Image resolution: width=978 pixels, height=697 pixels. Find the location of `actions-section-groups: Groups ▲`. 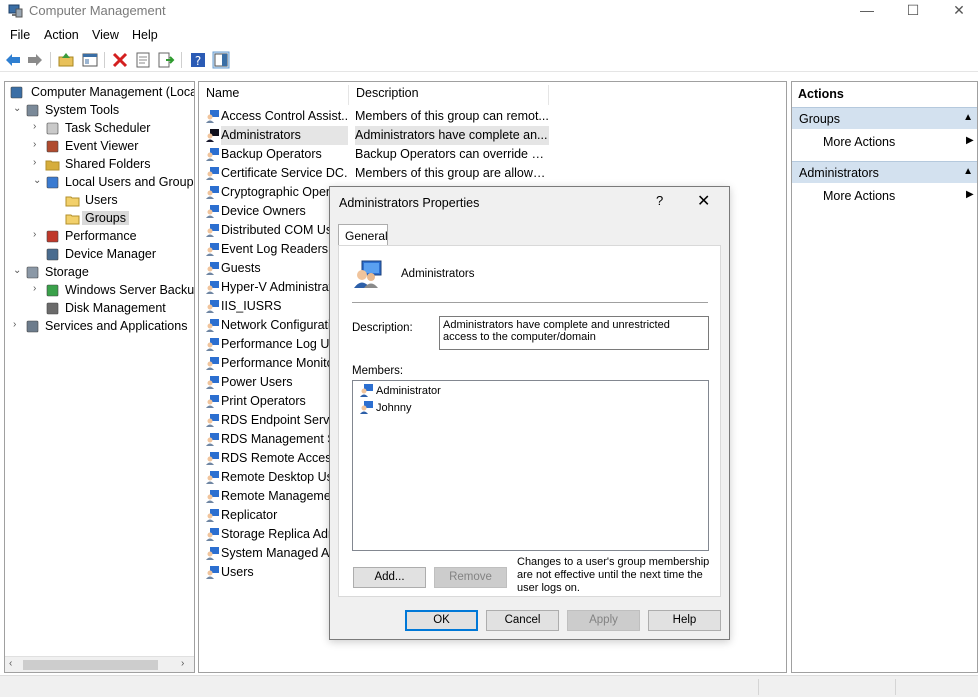

actions-section-groups: Groups ▲ is located at coordinates (884, 118).